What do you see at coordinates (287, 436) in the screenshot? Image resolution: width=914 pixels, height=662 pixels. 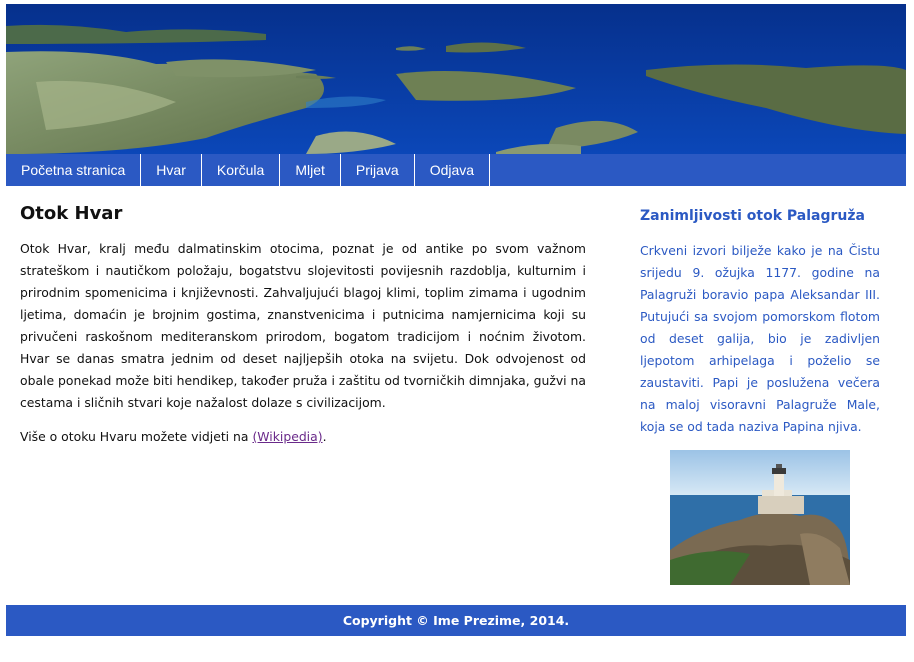 I see `wikipedia-link: (Wikipedia)` at bounding box center [287, 436].